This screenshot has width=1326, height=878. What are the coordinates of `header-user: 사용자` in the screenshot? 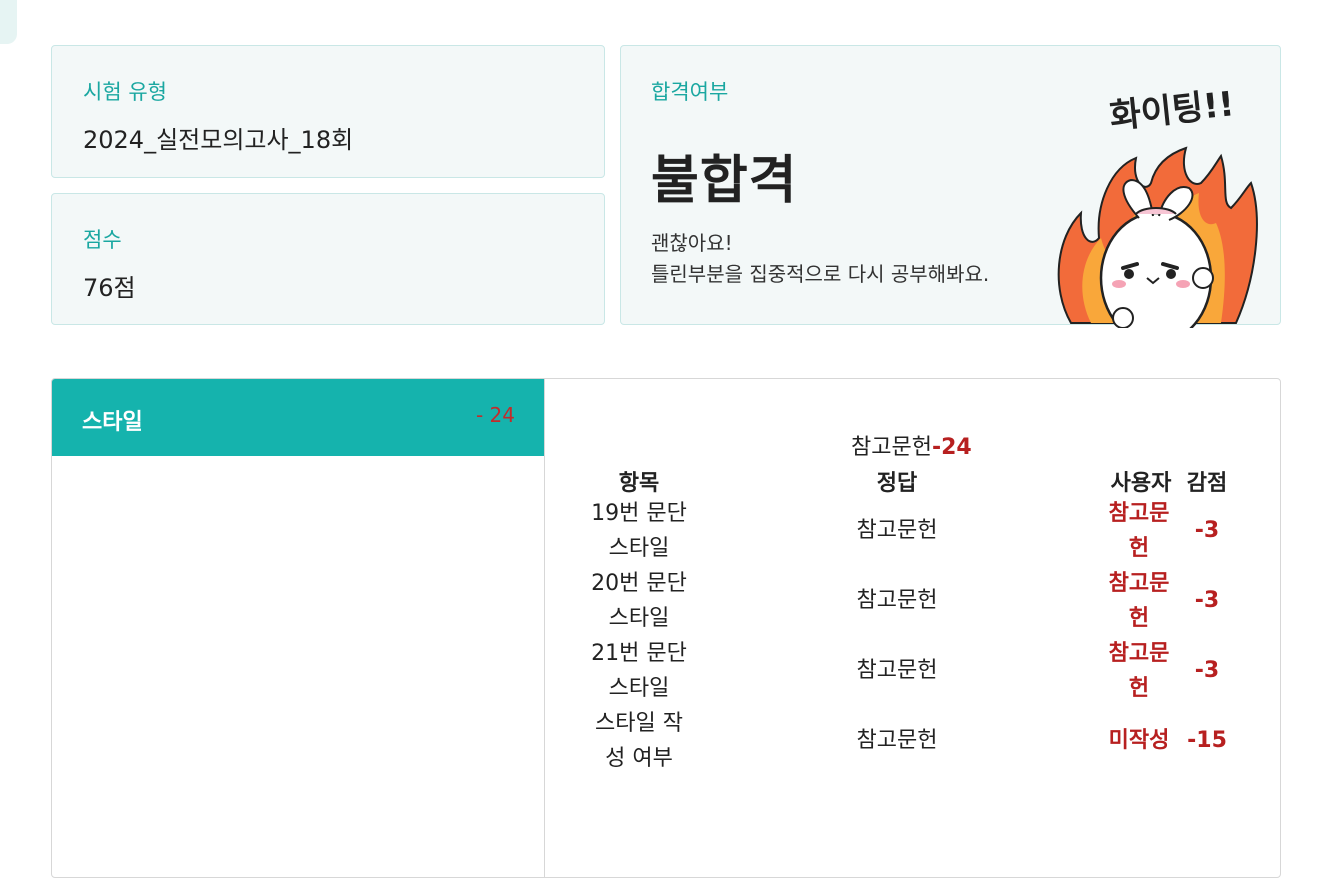 It's located at (1141, 483).